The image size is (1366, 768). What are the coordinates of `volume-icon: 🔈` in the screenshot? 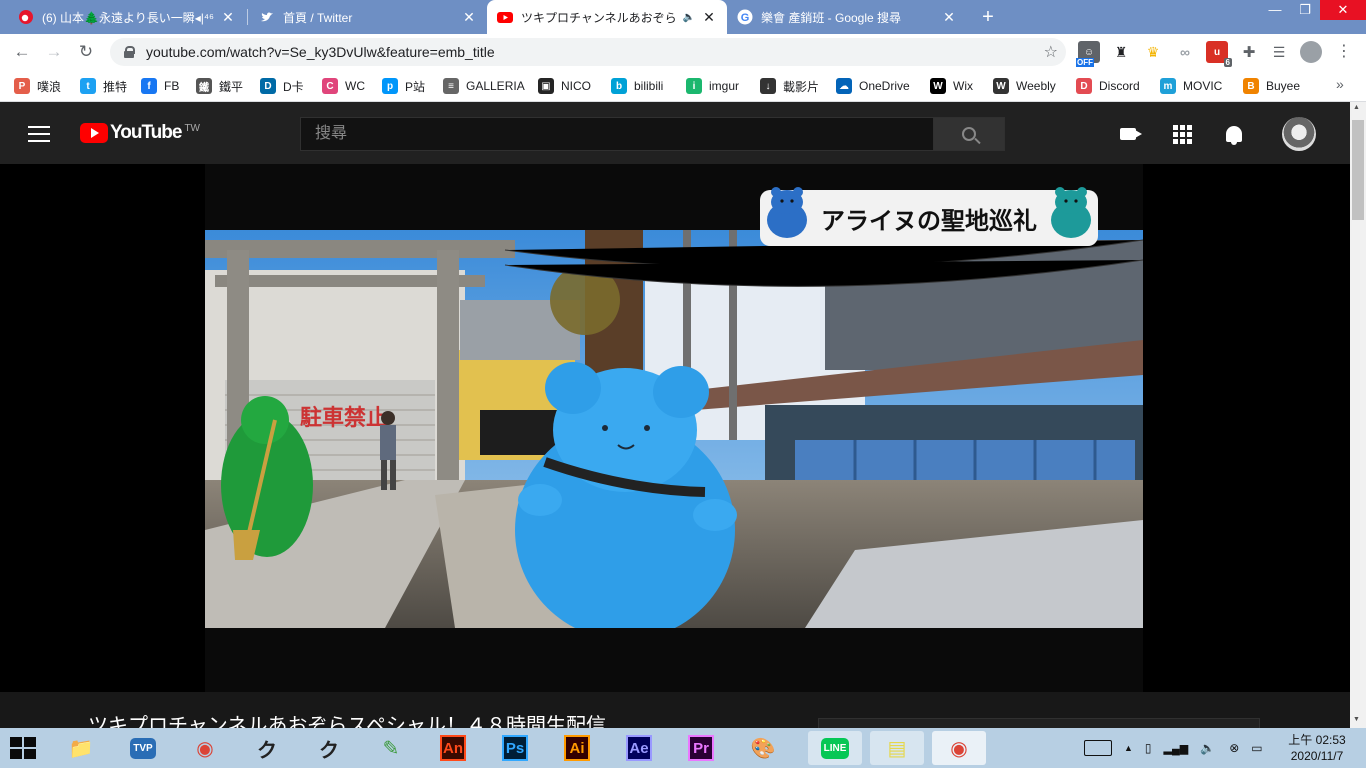 It's located at (1207, 748).